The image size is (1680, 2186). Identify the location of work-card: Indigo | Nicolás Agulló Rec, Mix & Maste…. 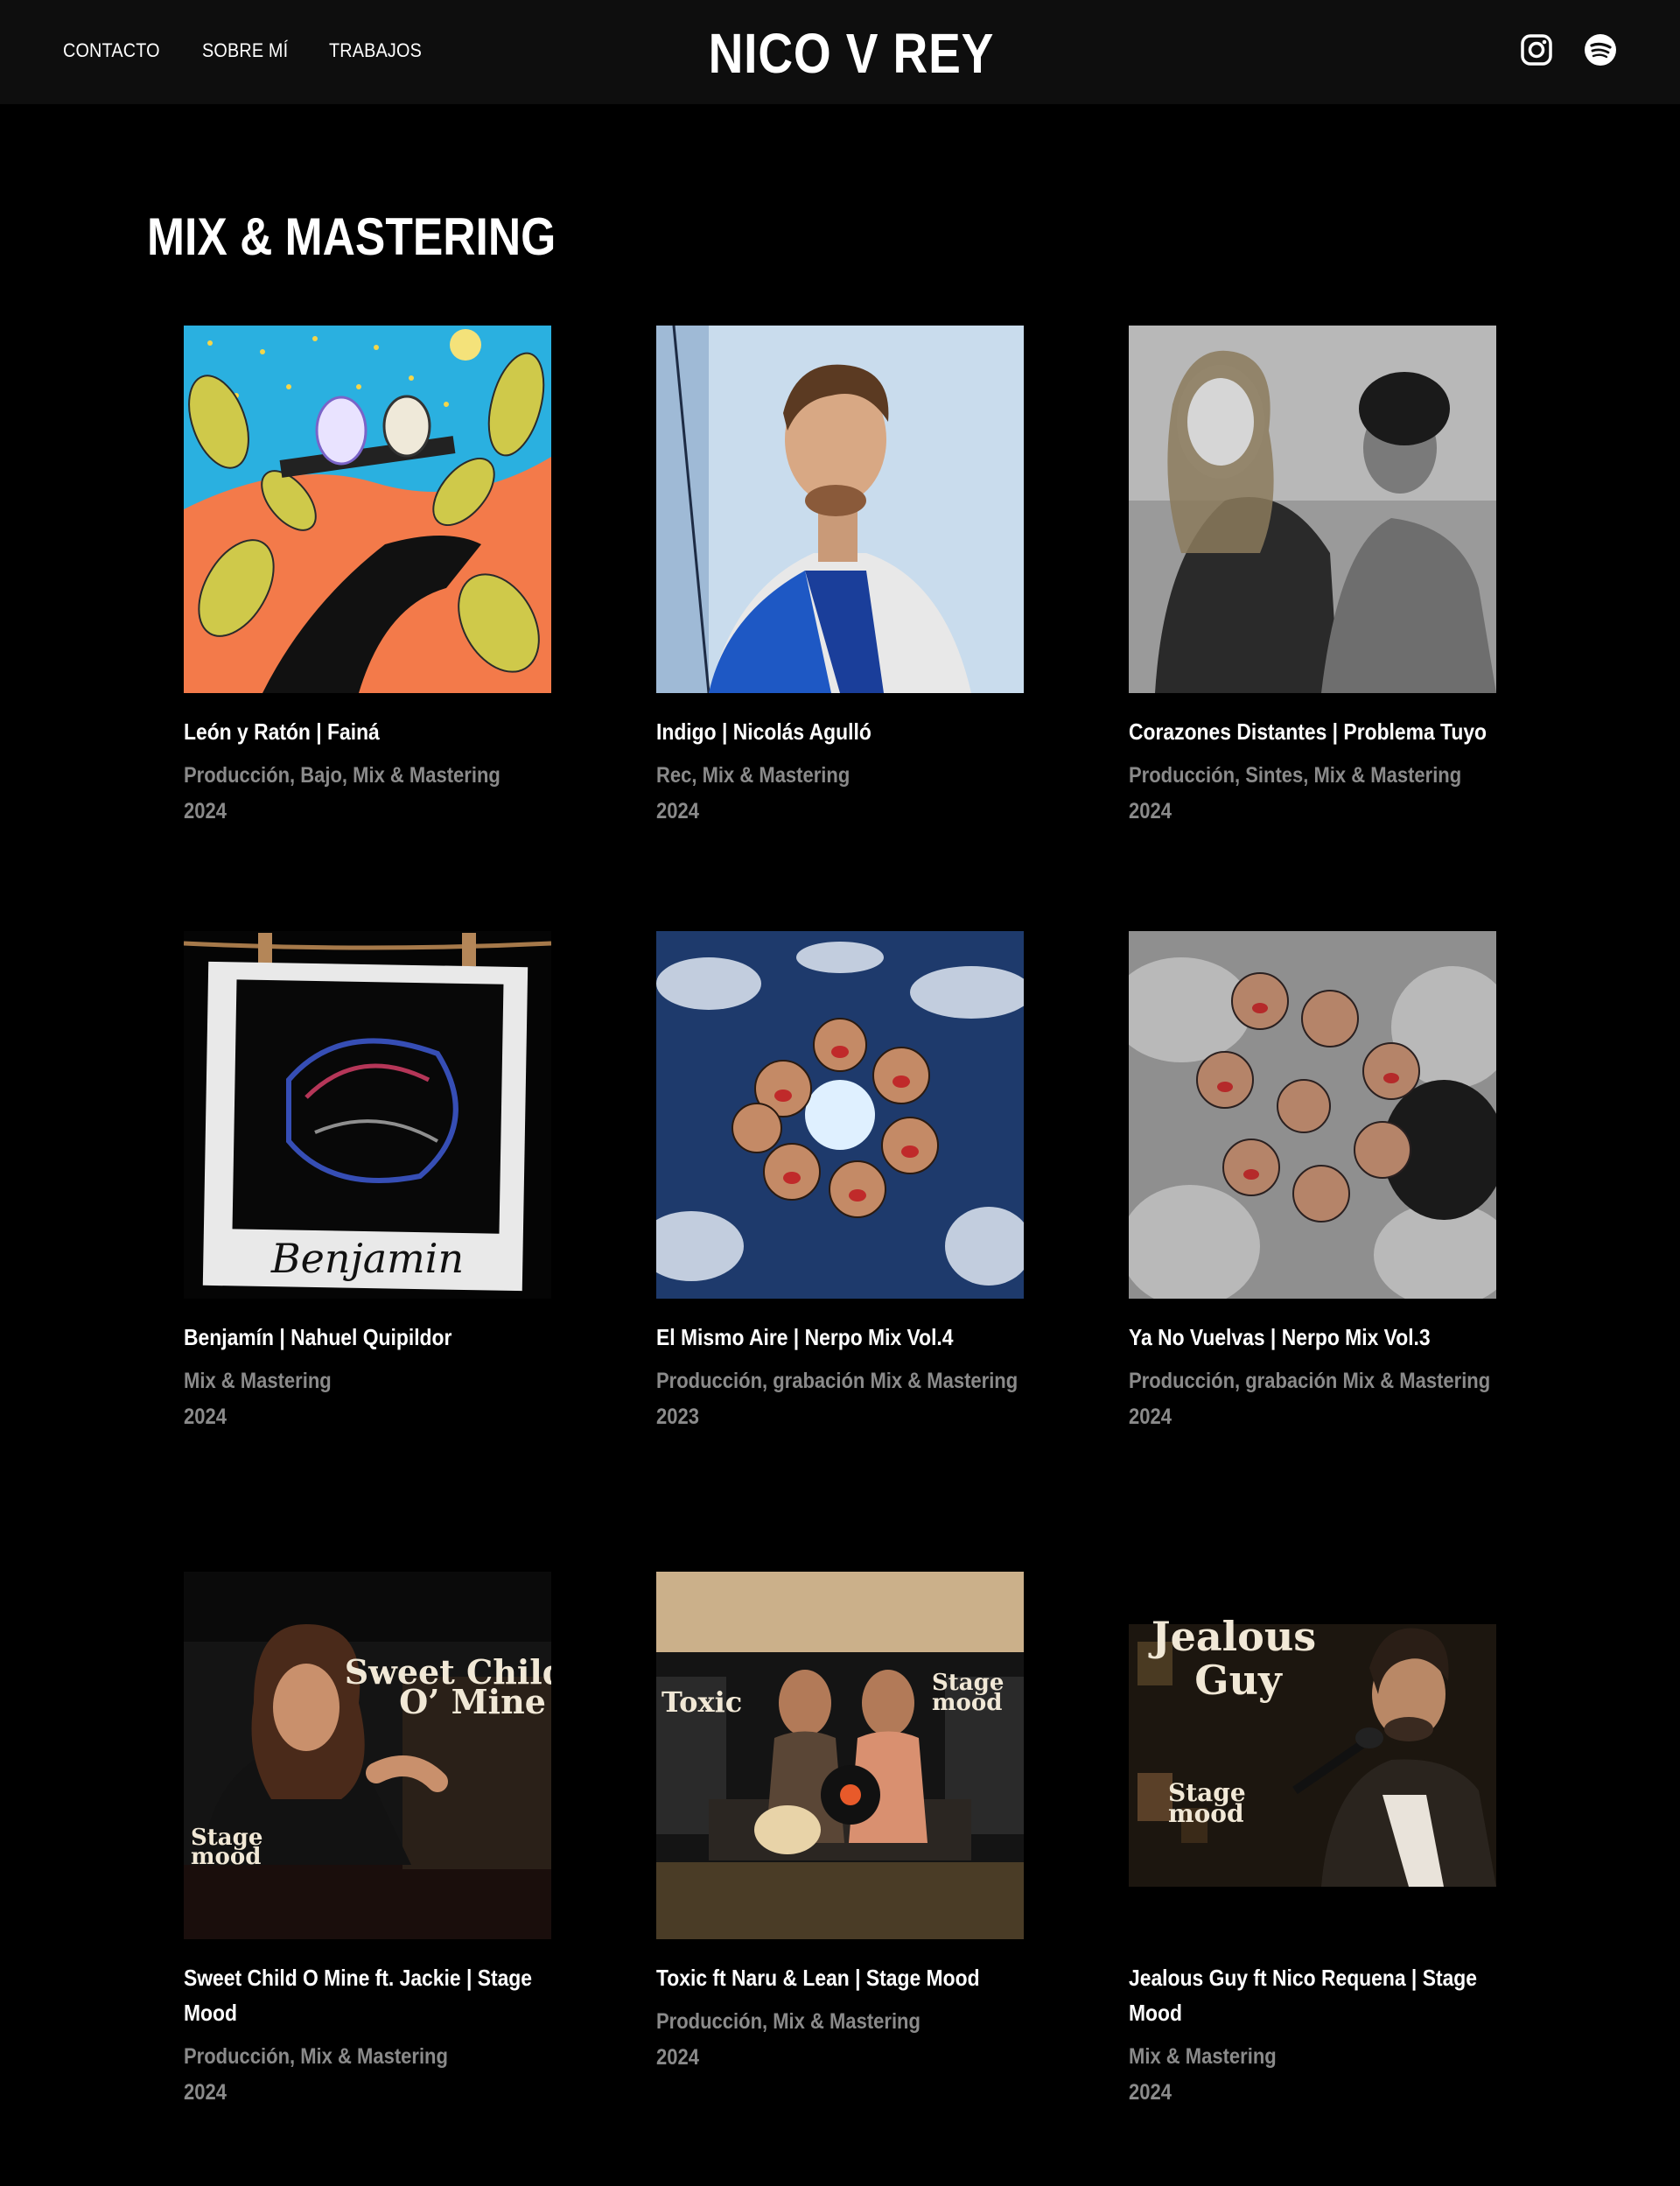
(840, 577).